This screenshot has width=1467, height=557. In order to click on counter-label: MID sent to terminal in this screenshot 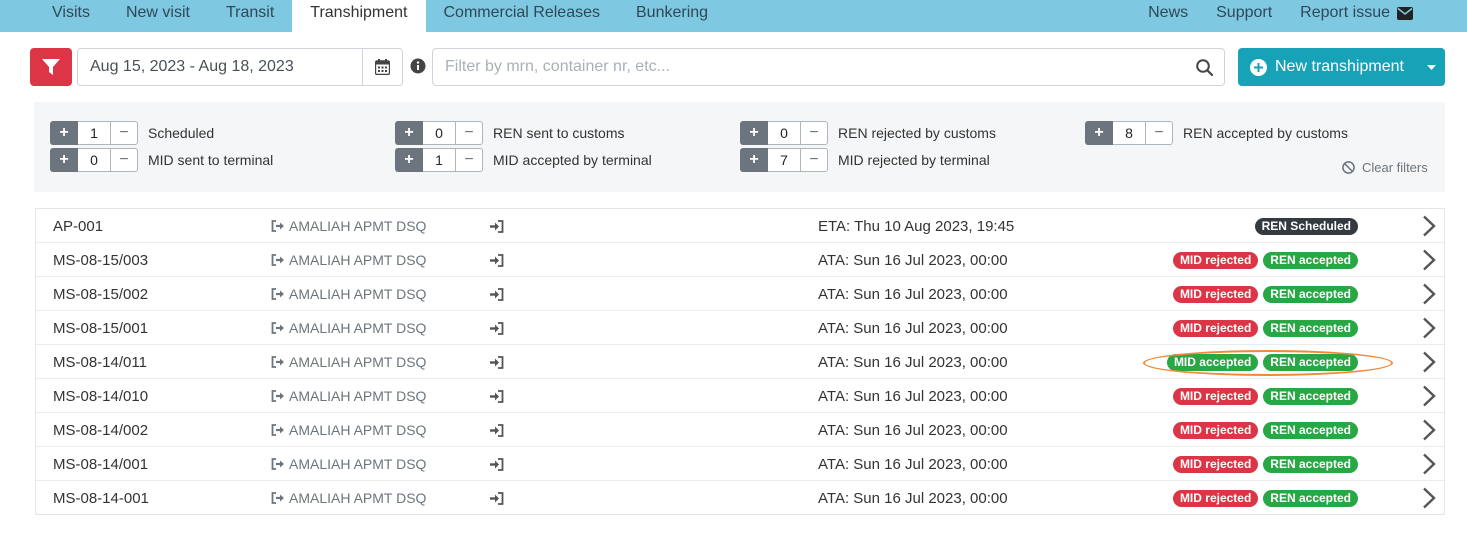, I will do `click(211, 160)`.